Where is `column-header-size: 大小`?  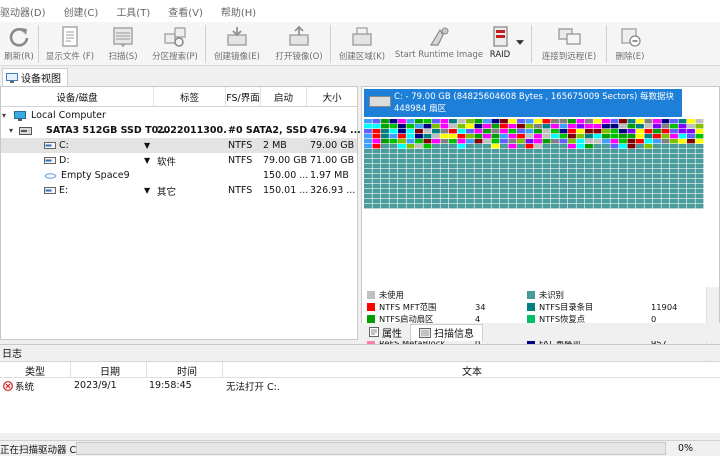
column-header-size: 大小 is located at coordinates (332, 96).